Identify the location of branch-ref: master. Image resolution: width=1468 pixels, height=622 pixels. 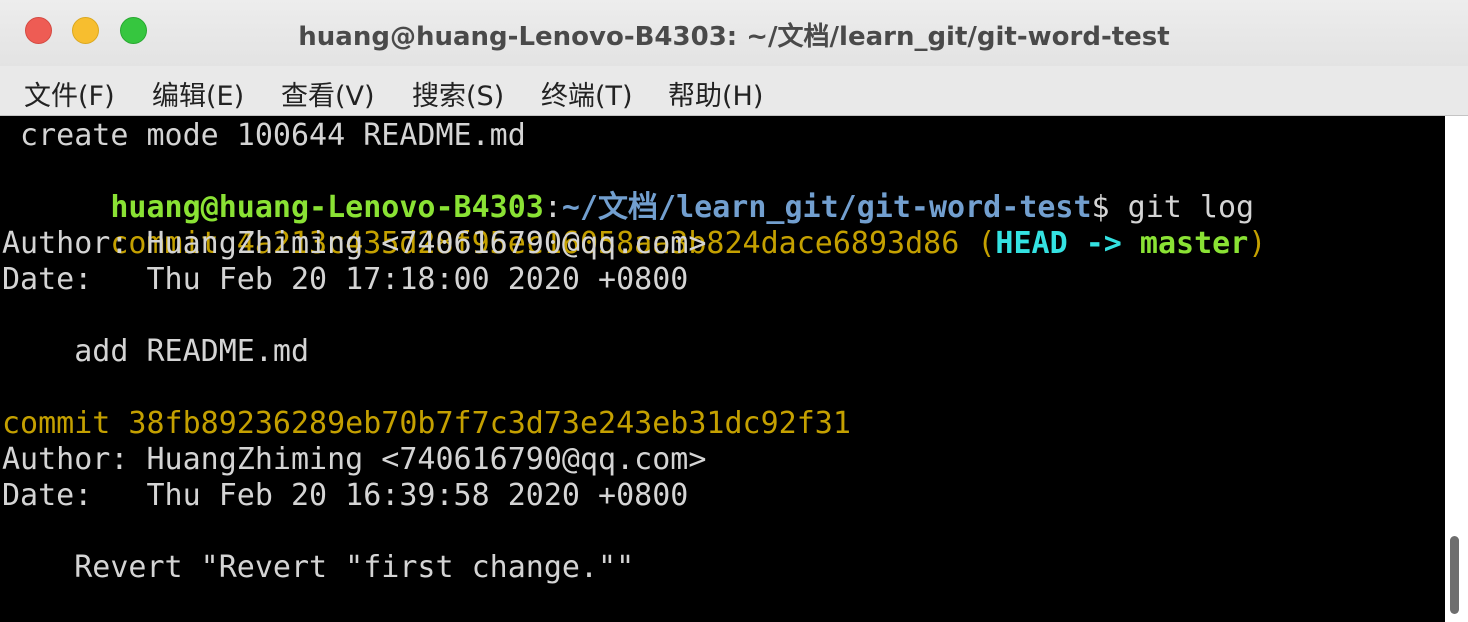
(1194, 243).